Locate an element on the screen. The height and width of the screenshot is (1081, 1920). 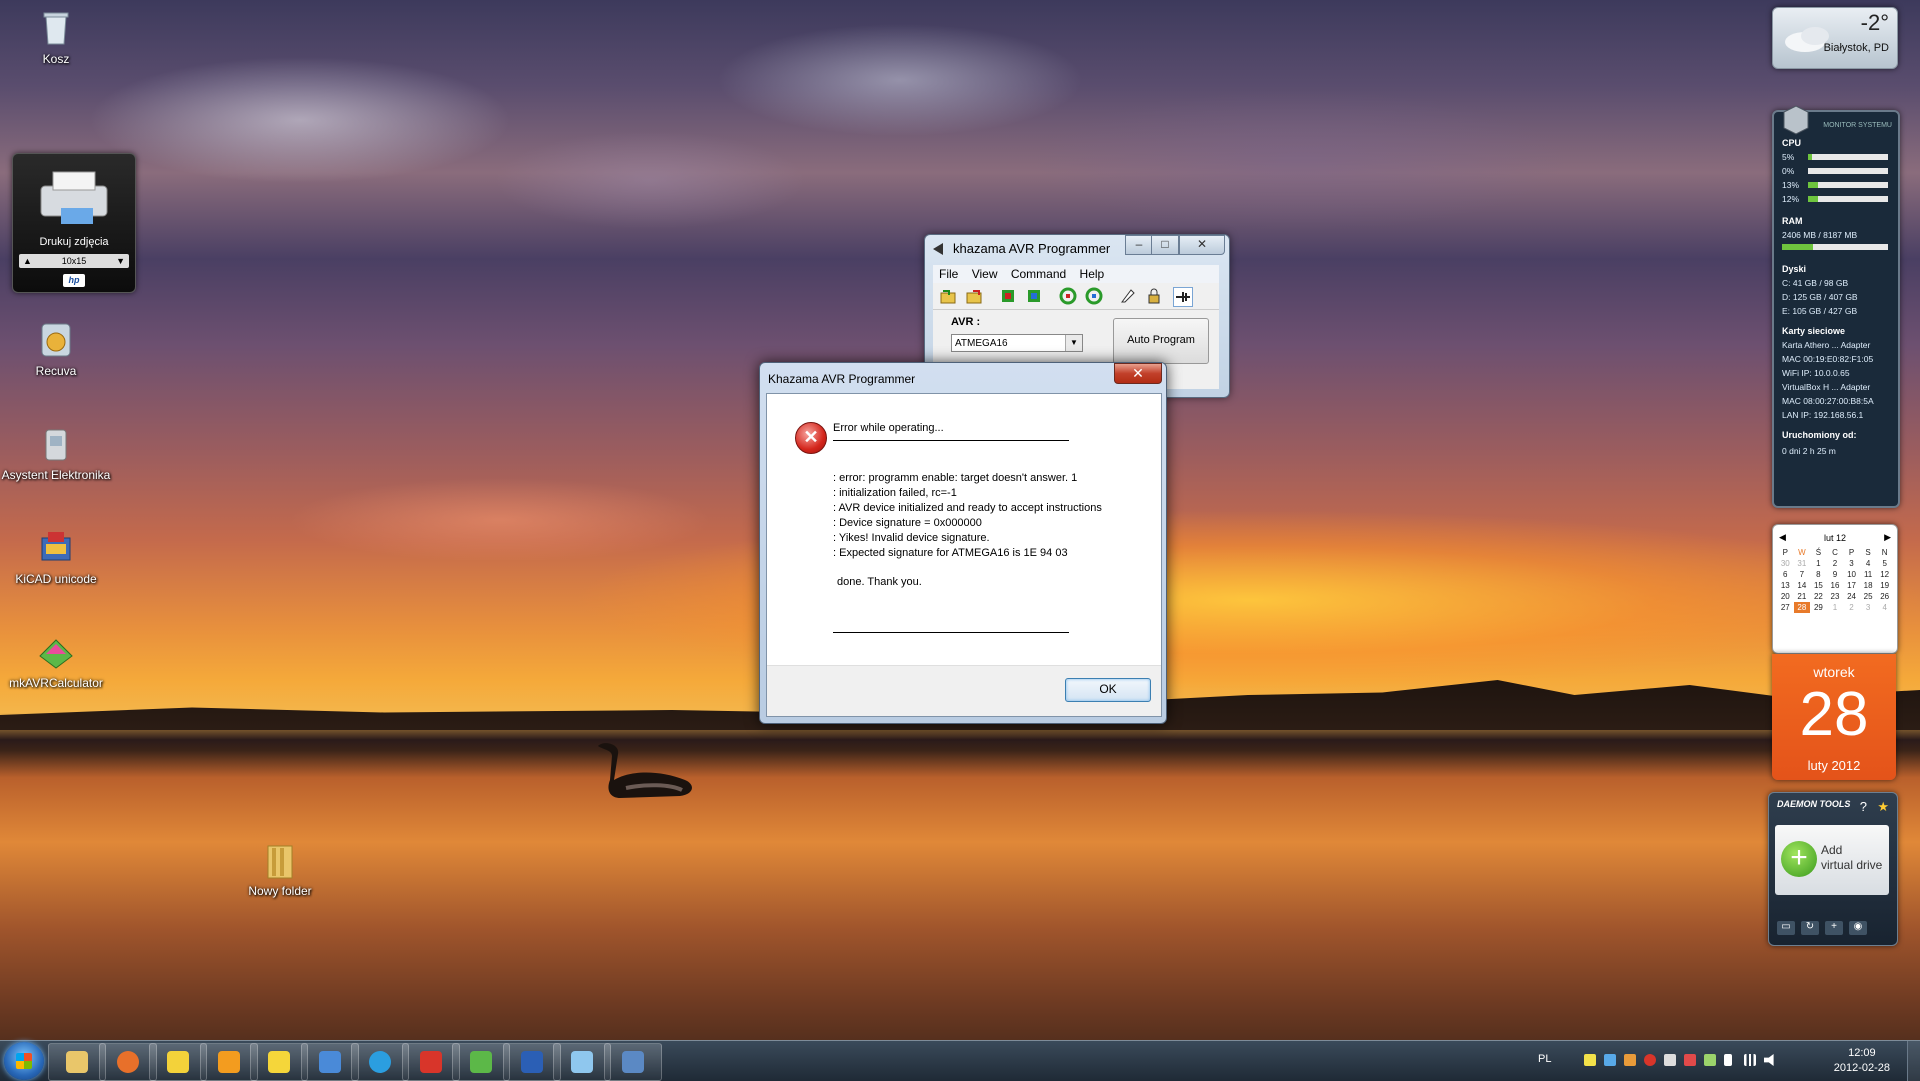
hp-print-gadget: Drukuj zdjęcia ▲ 10x15 ▼ hp is located at coordinates (74, 223).